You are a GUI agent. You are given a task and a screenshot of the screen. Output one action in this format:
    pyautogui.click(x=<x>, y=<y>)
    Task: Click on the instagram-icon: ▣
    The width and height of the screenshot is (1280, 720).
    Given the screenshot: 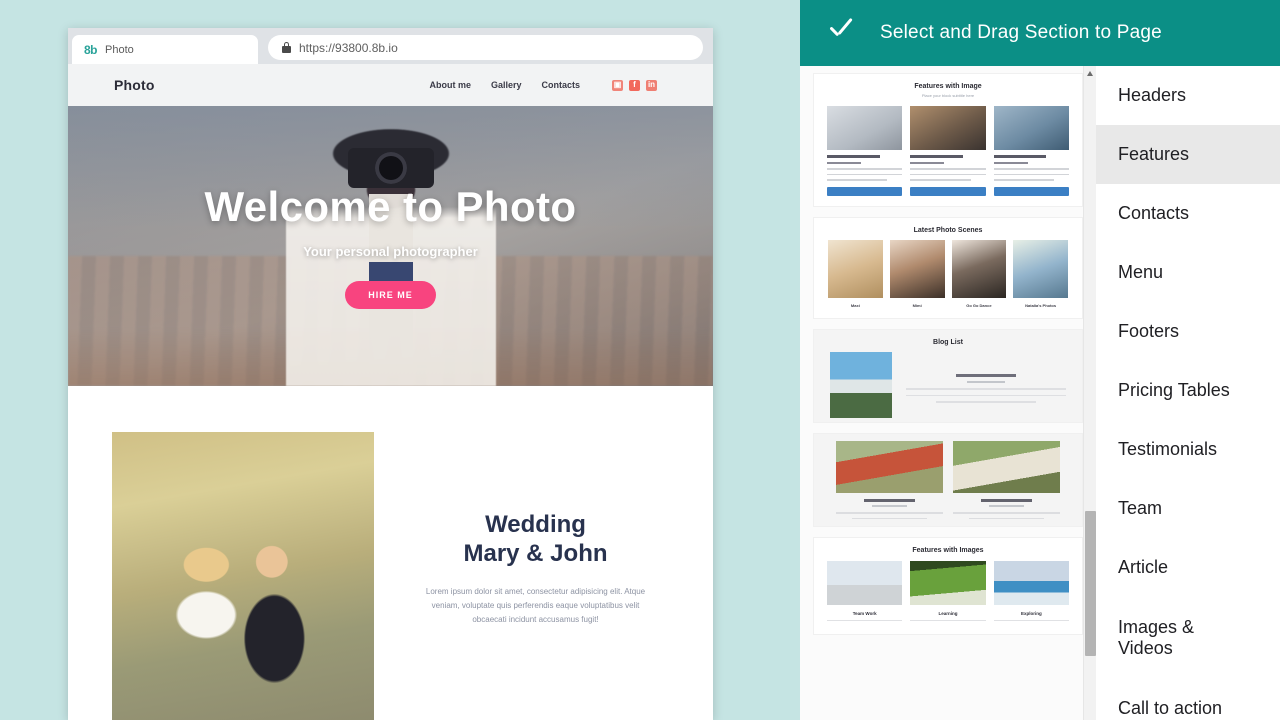 What is the action you would take?
    pyautogui.click(x=617, y=85)
    